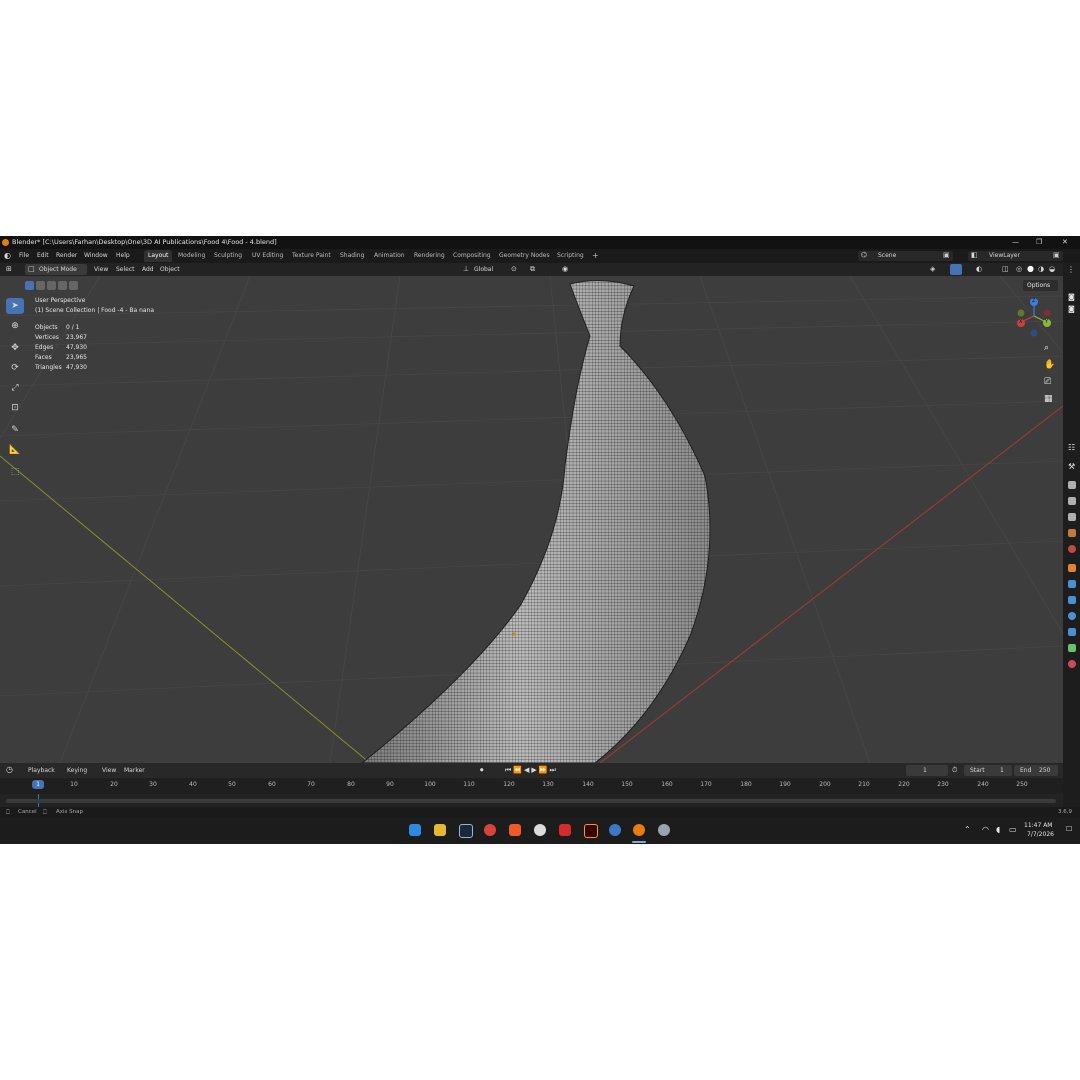 The image size is (1080, 1080). Describe the element at coordinates (15, 408) in the screenshot. I see `transform-tool-icon: ⊡` at that location.